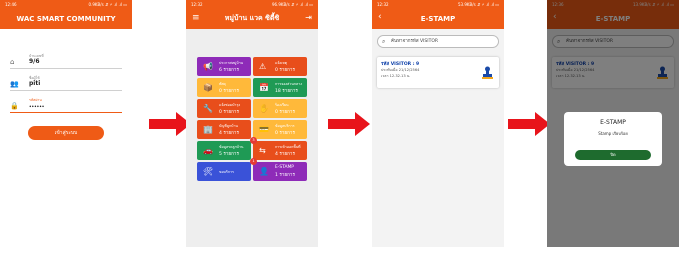  I want to click on home-icon: ⌂, so click(12, 62).